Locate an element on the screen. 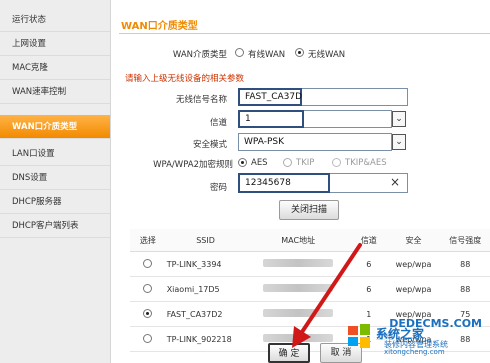  encryption-aes-radio is located at coordinates (242, 162).